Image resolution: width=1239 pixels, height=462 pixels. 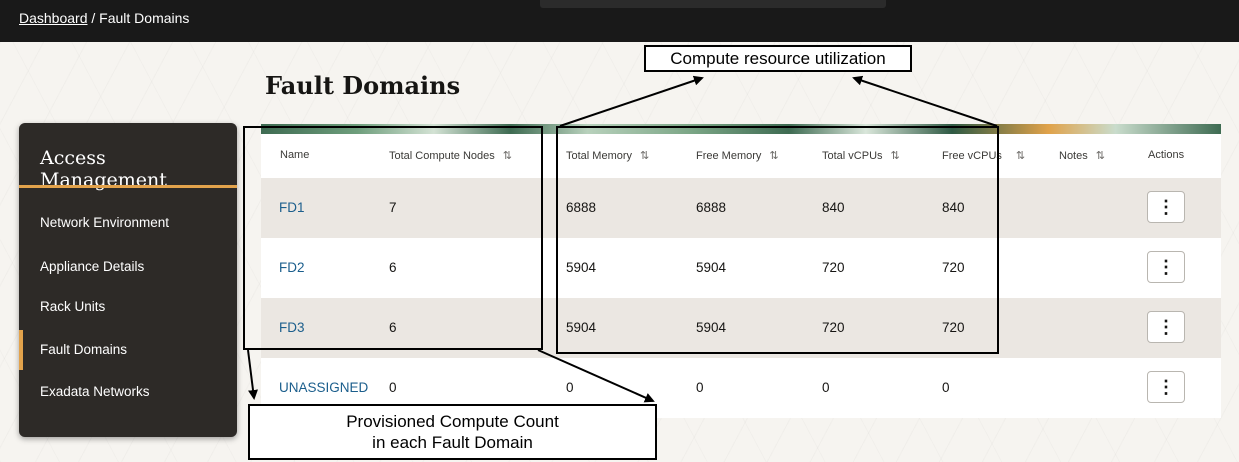 I want to click on top-bar: Dashboard / Fault Domains, so click(x=619, y=21).